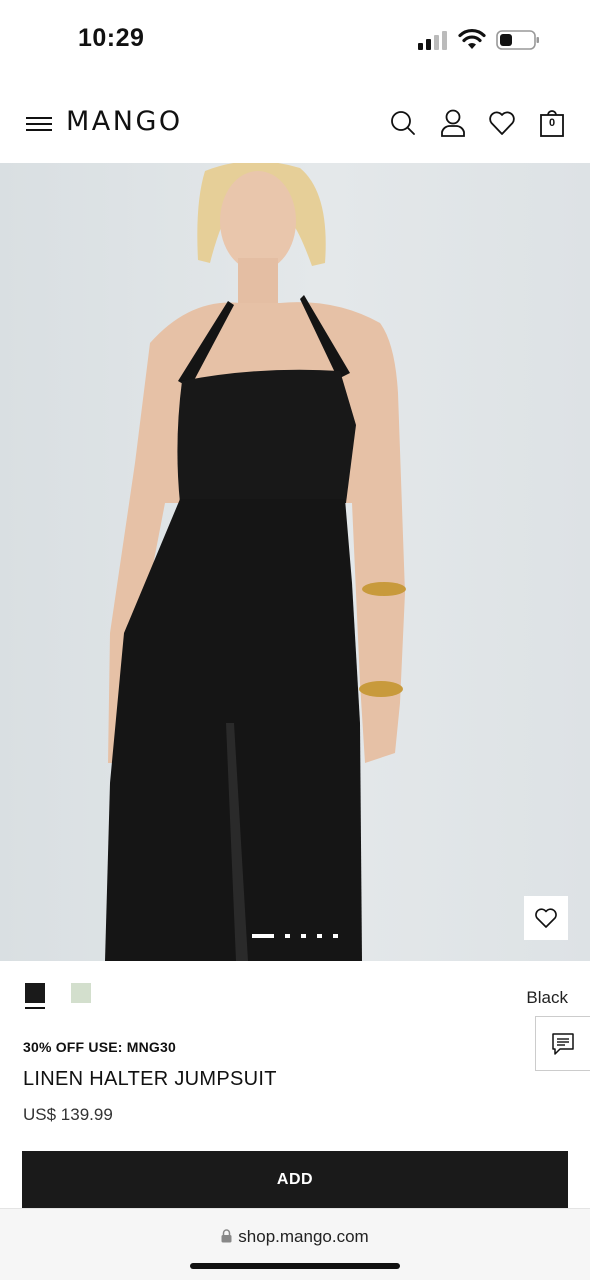 The image size is (590, 1280). I want to click on chat-icon, so click(563, 1043).